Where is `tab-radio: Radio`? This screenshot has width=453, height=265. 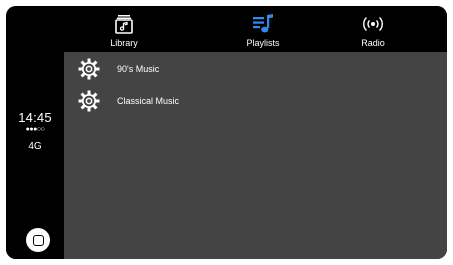
tab-radio: Radio is located at coordinates (373, 29).